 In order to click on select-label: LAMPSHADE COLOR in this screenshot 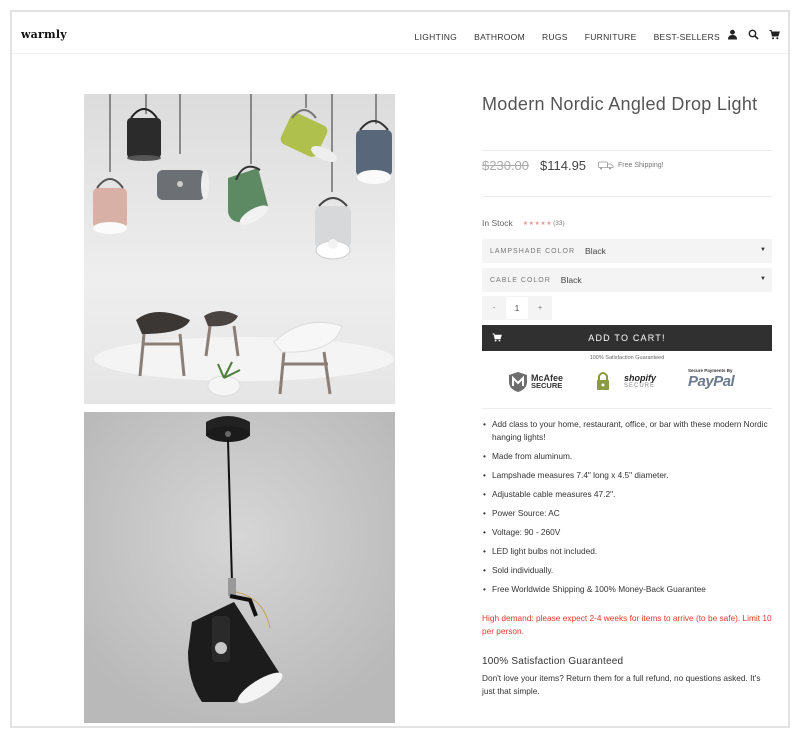, I will do `click(533, 251)`.